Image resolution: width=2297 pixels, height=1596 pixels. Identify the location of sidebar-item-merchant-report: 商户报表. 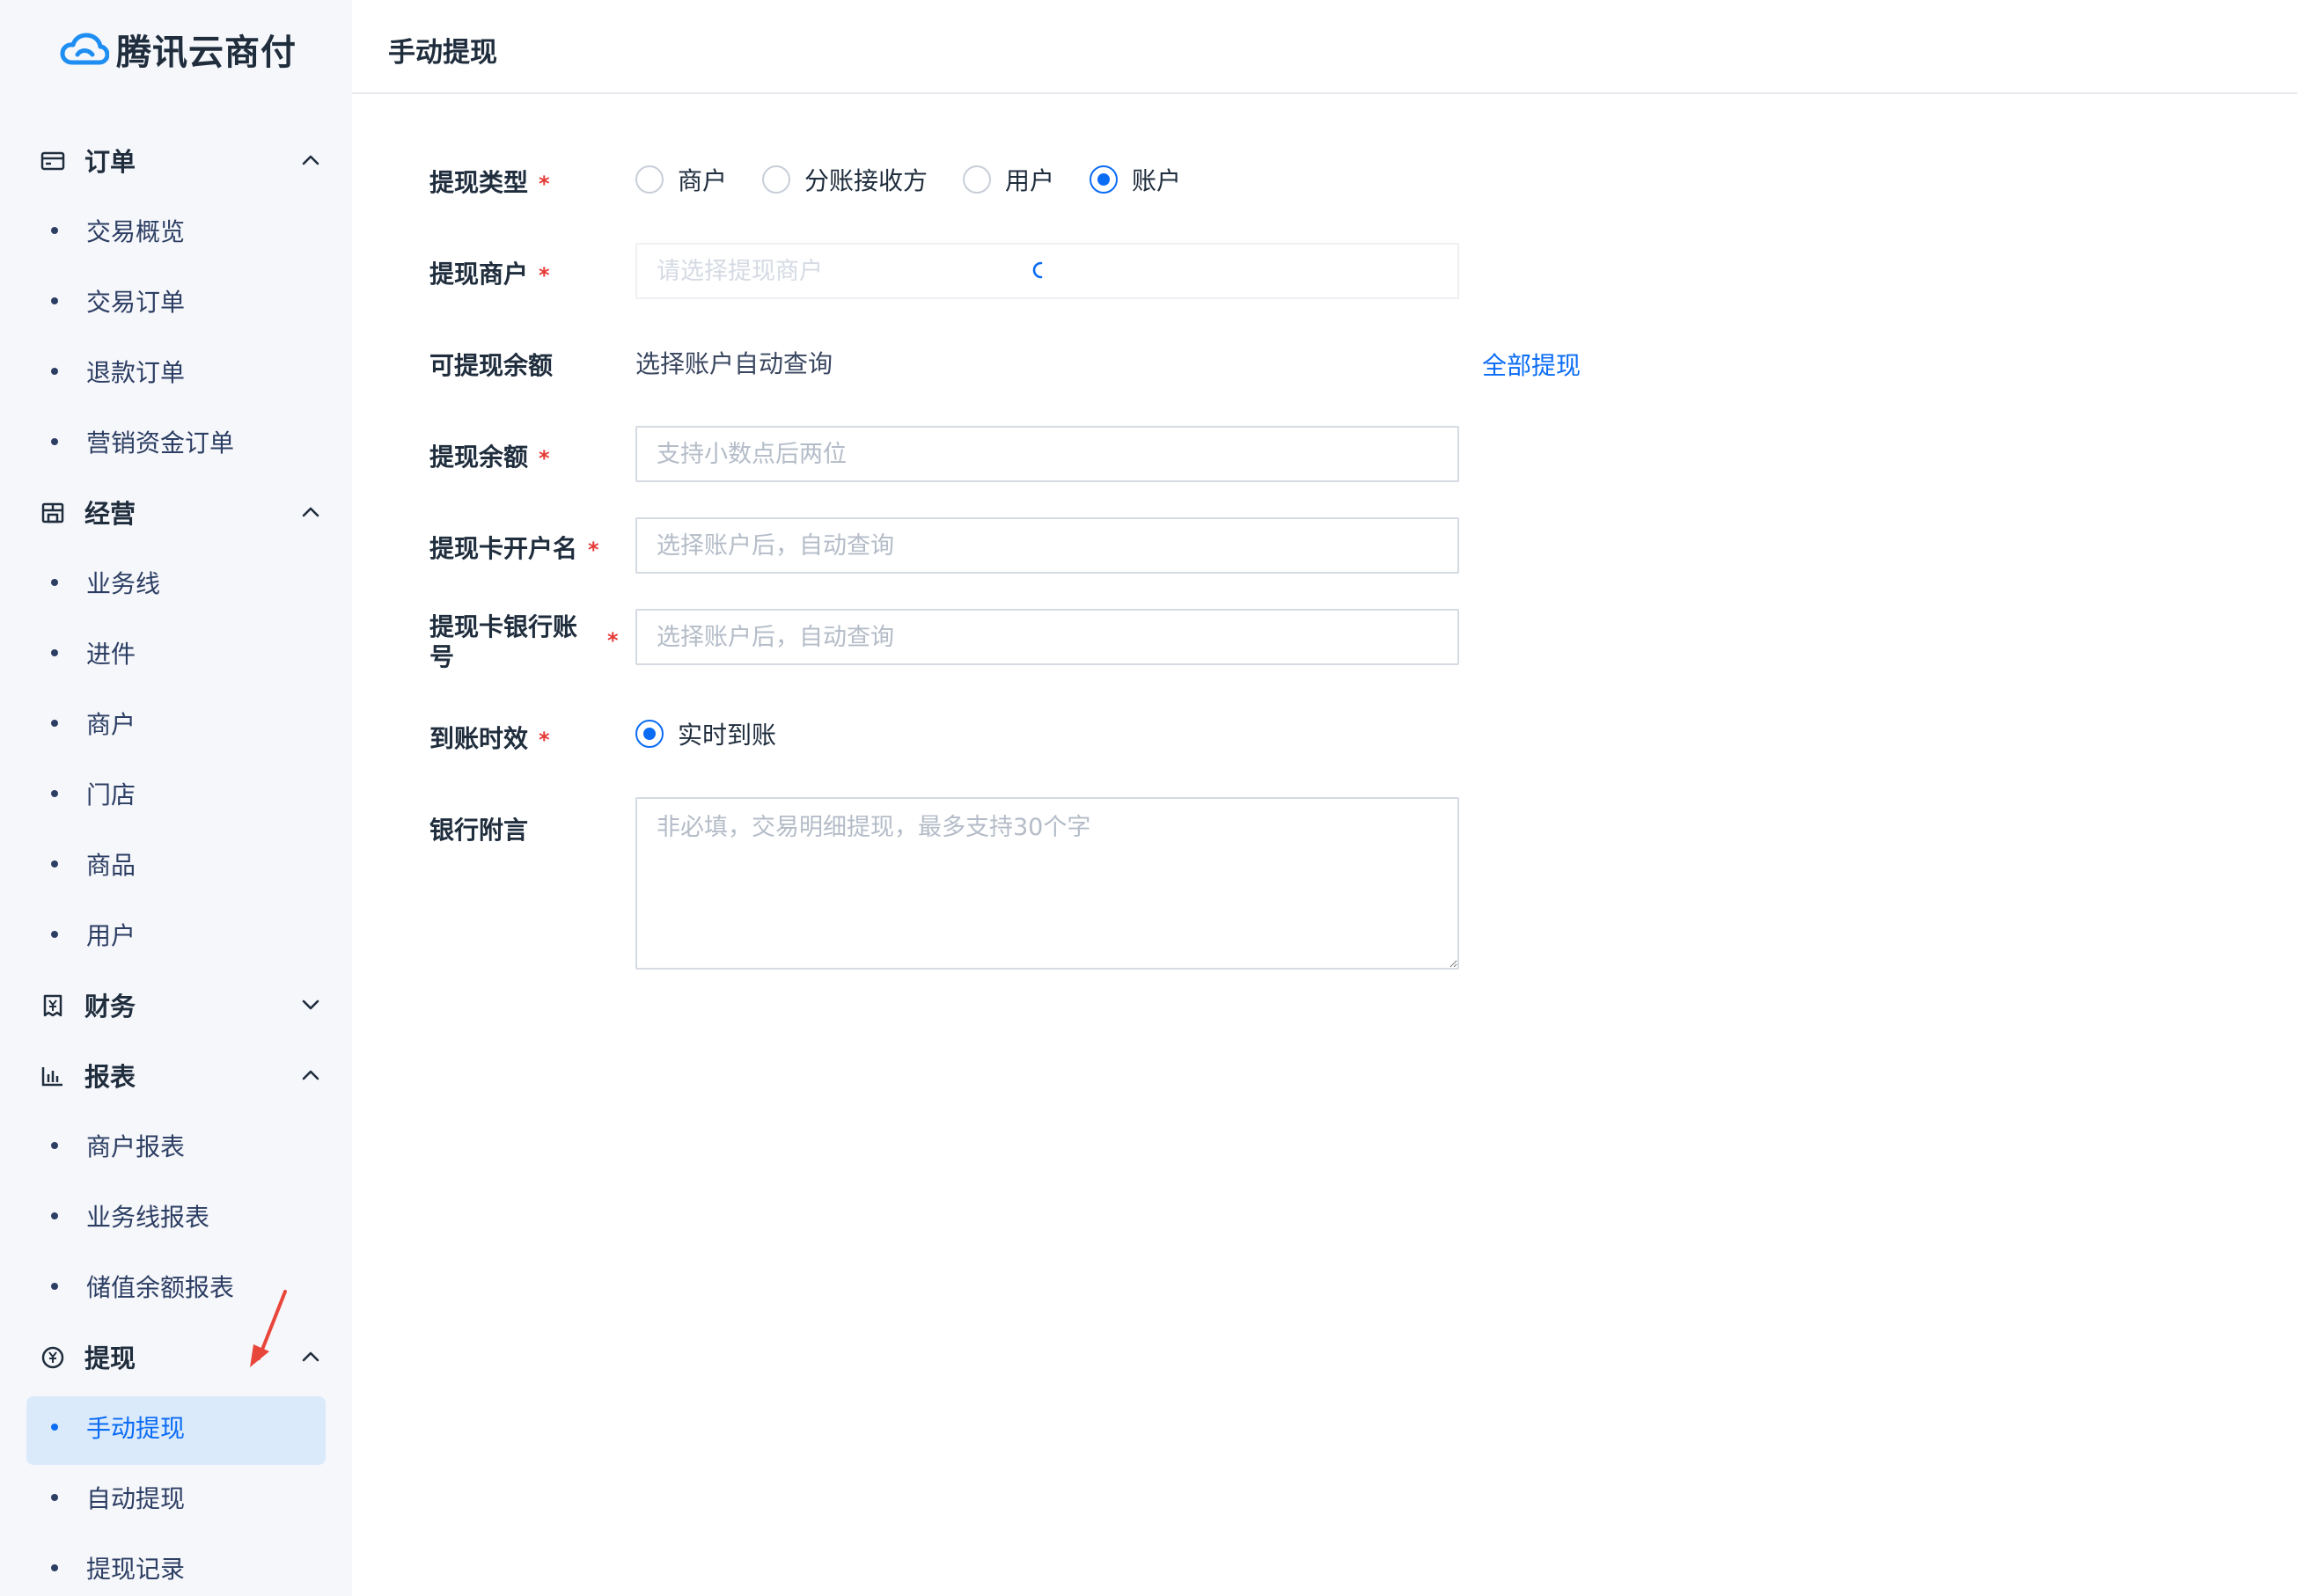
(176, 1145).